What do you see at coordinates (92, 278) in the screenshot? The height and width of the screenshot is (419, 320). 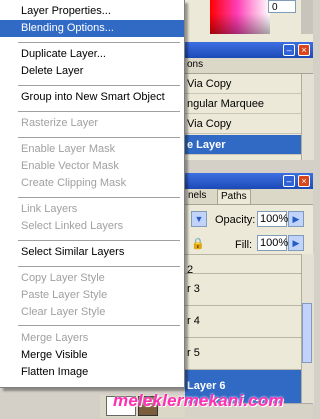 I see `menu-item-copy-layer-style: Copy Layer Style` at bounding box center [92, 278].